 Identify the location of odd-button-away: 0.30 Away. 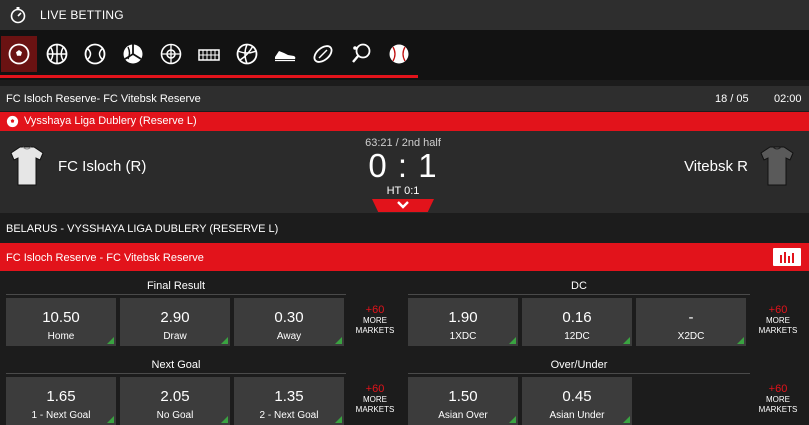
(289, 322).